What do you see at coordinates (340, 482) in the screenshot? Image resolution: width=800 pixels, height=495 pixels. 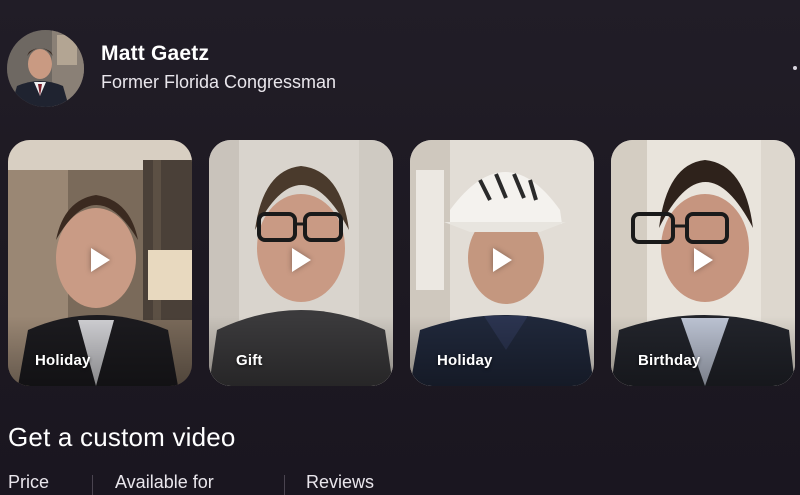 I see `reviews-label: Reviews` at bounding box center [340, 482].